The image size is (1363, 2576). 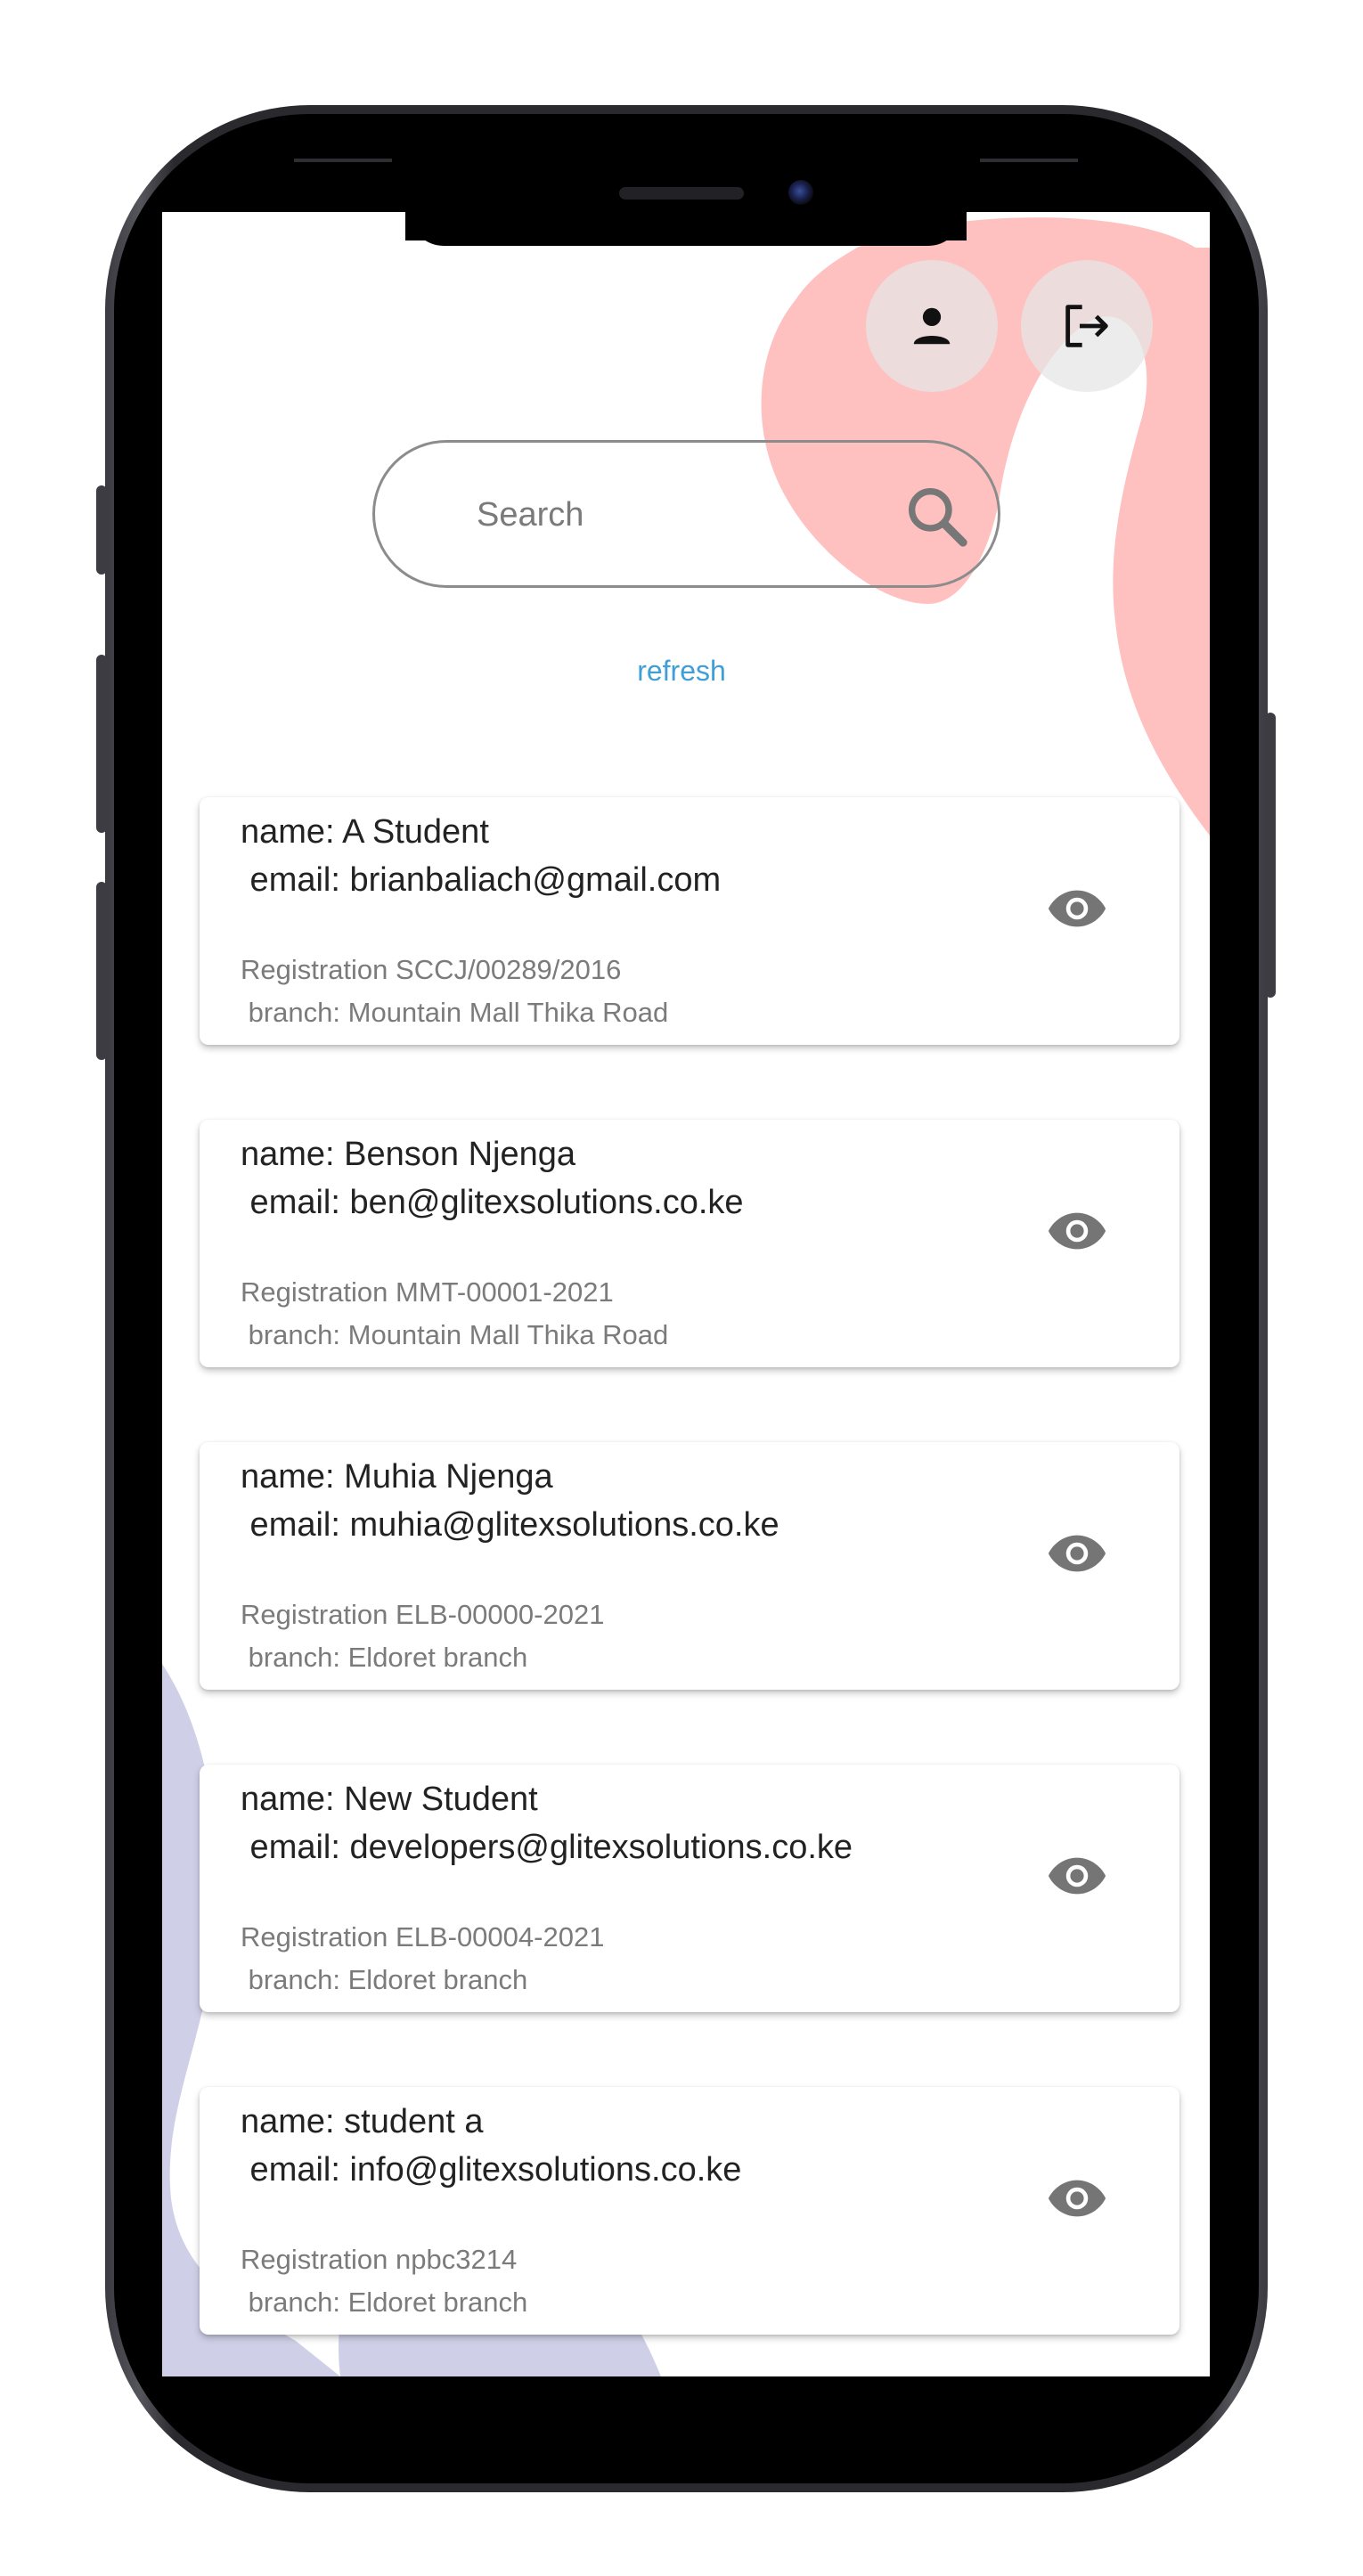 What do you see at coordinates (101, 971) in the screenshot?
I see `volume-down-button` at bounding box center [101, 971].